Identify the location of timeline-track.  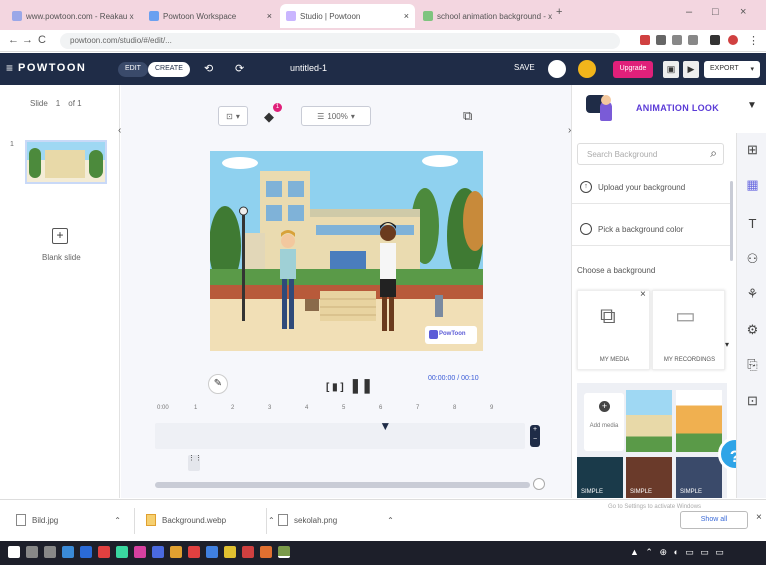
(340, 436).